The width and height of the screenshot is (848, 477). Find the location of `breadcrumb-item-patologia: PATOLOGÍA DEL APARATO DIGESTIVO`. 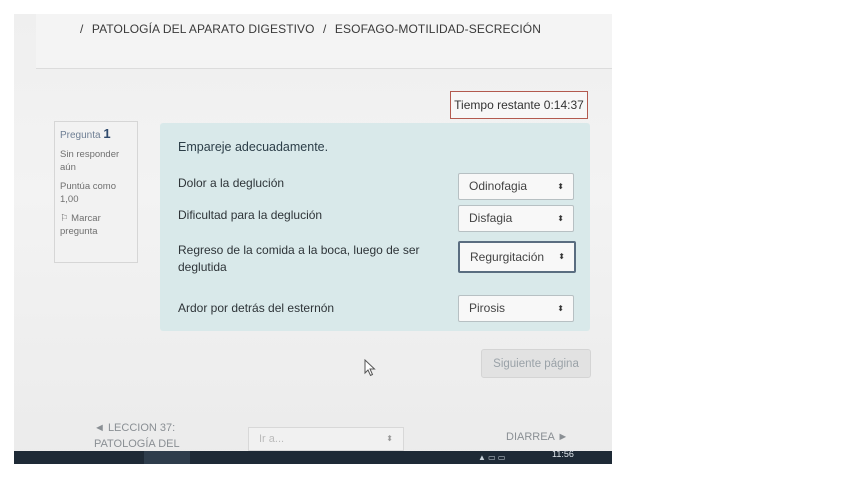

breadcrumb-item-patologia: PATOLOGÍA DEL APARATO DIGESTIVO is located at coordinates (203, 29).